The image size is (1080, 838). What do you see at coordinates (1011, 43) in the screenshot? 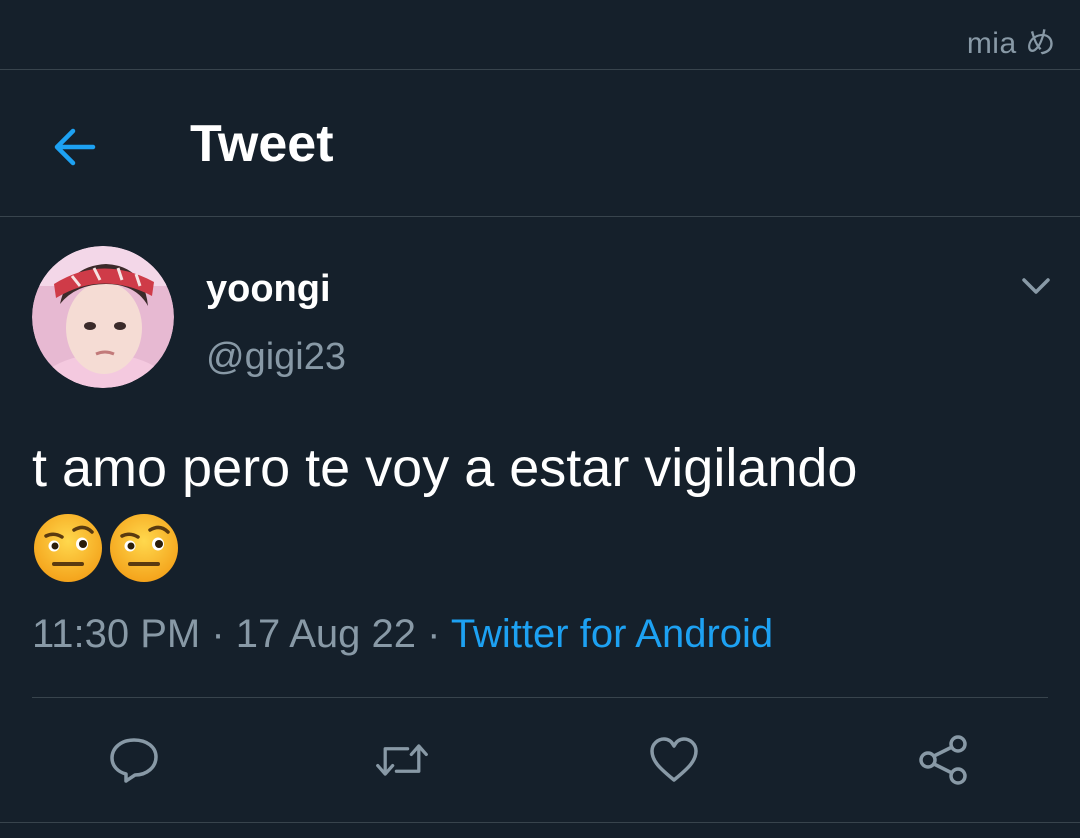
I see `watermark: mia め` at bounding box center [1011, 43].